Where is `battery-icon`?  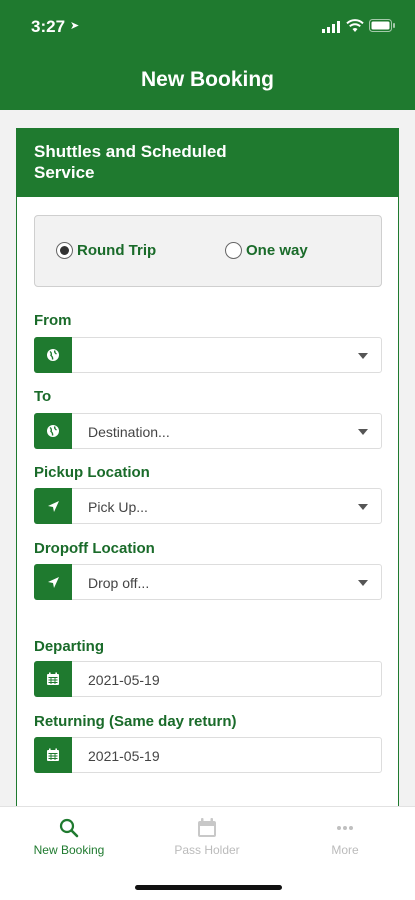
battery-icon is located at coordinates (382, 25).